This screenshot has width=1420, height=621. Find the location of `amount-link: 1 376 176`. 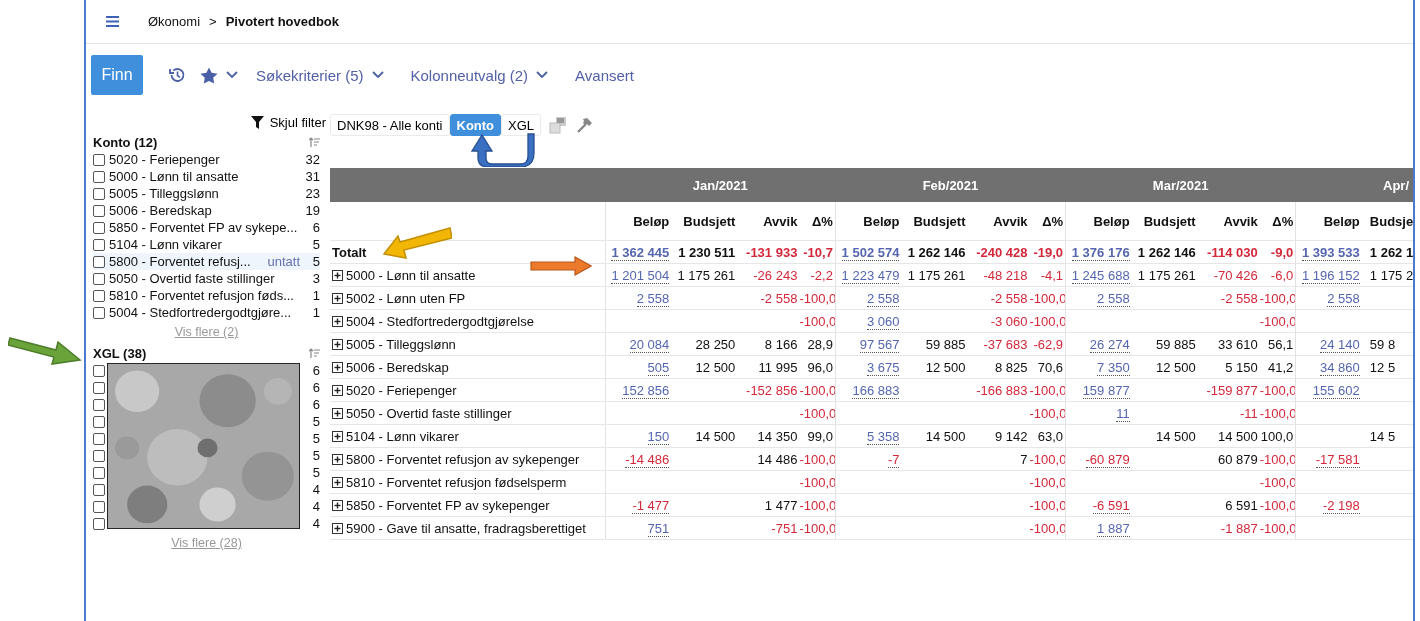

amount-link: 1 376 176 is located at coordinates (1100, 252).